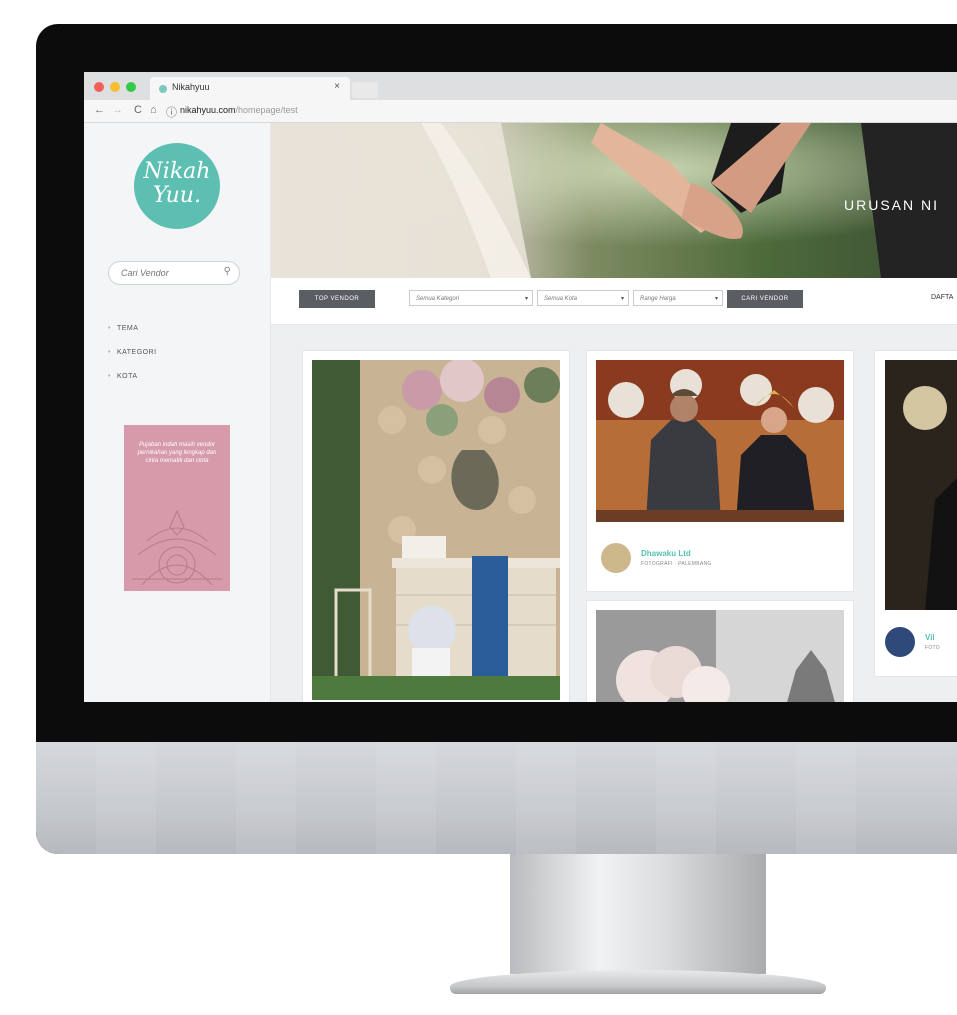  I want to click on logo-line2: Yuu., so click(177, 195).